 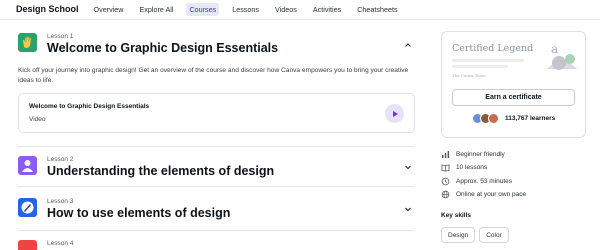 I want to click on bar-chart-icon, so click(x=446, y=154).